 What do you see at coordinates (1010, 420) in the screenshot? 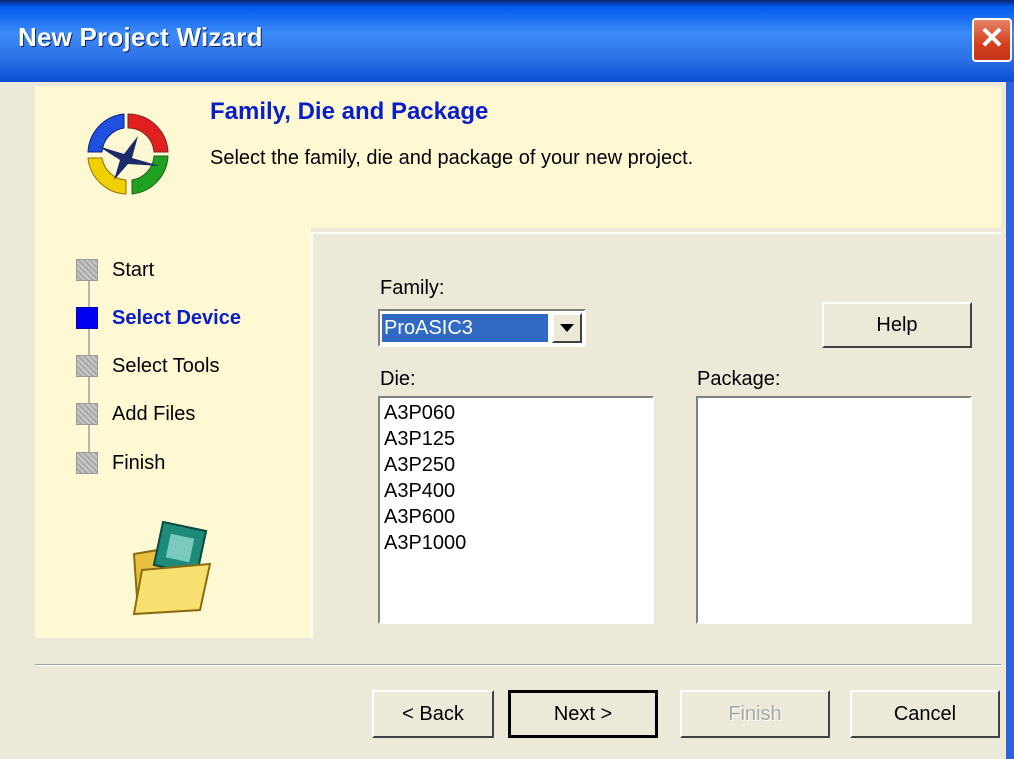
I see `window-frame-right` at bounding box center [1010, 420].